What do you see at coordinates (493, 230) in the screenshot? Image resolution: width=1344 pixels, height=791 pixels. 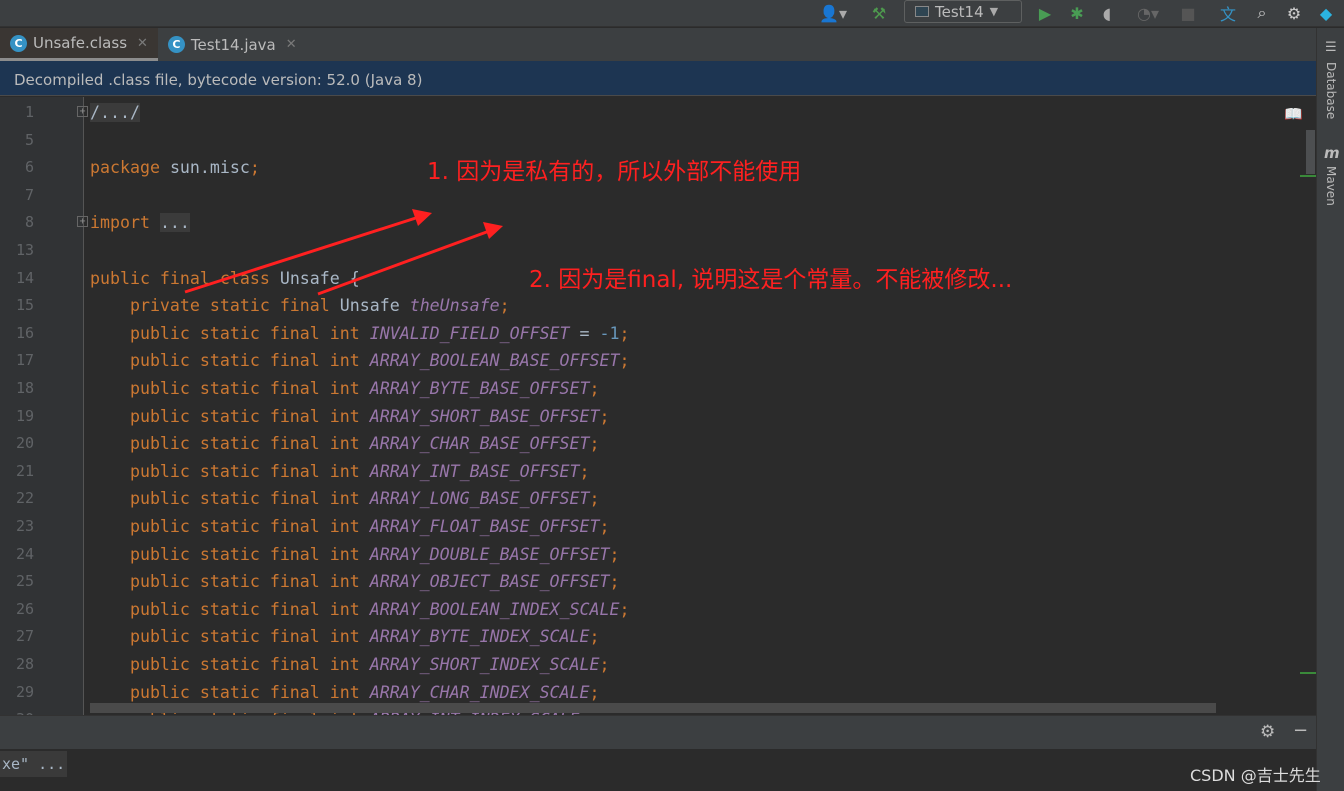 I see `arrow-2-head` at bounding box center [493, 230].